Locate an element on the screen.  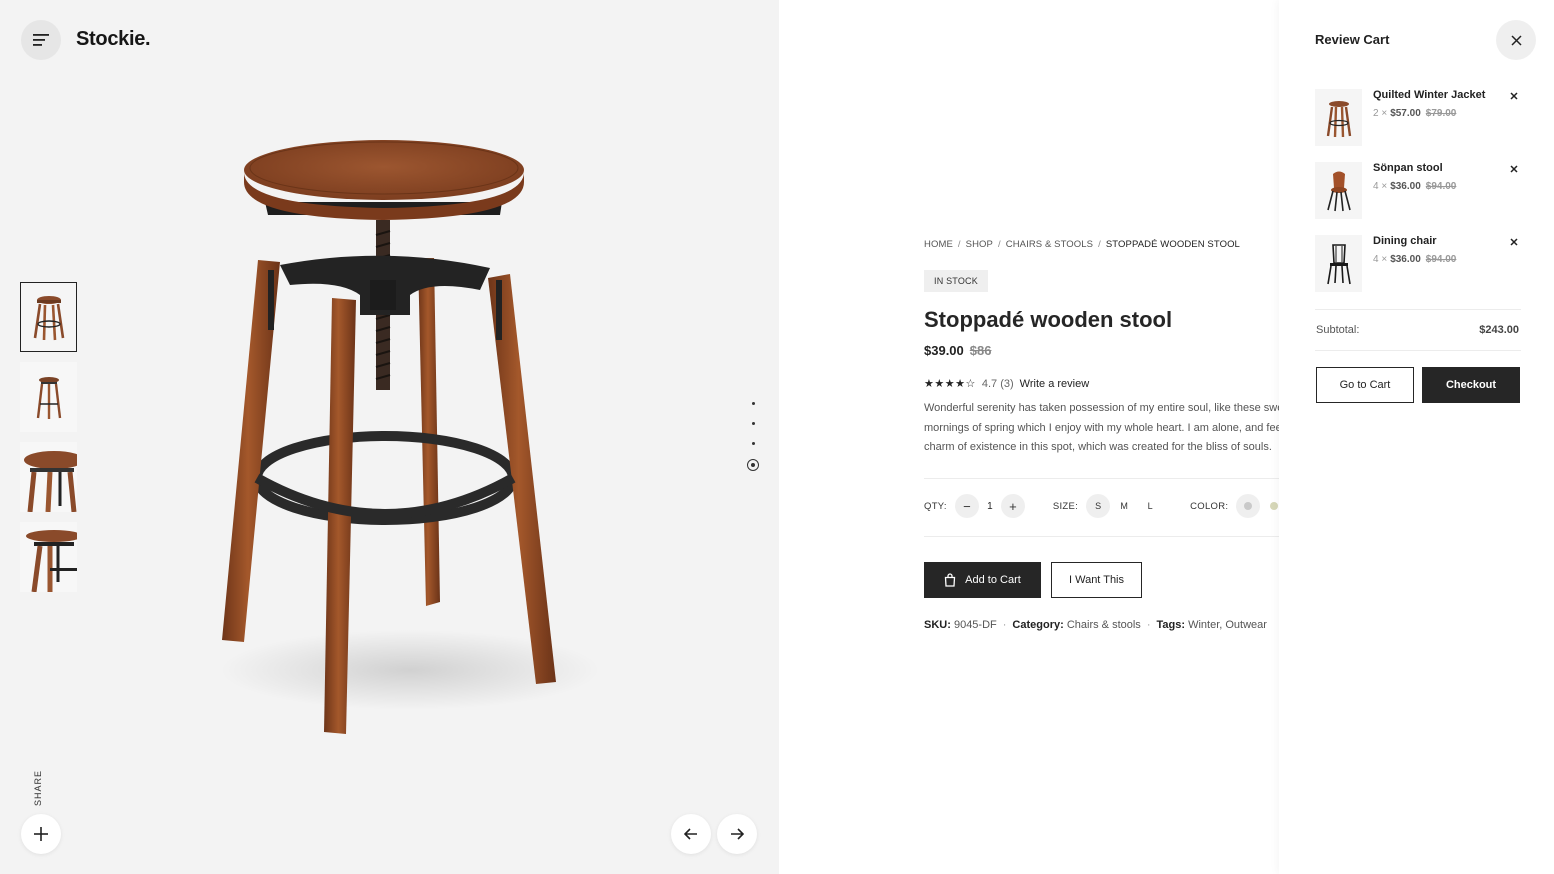
color-label: COLOR: is located at coordinates (1209, 506).